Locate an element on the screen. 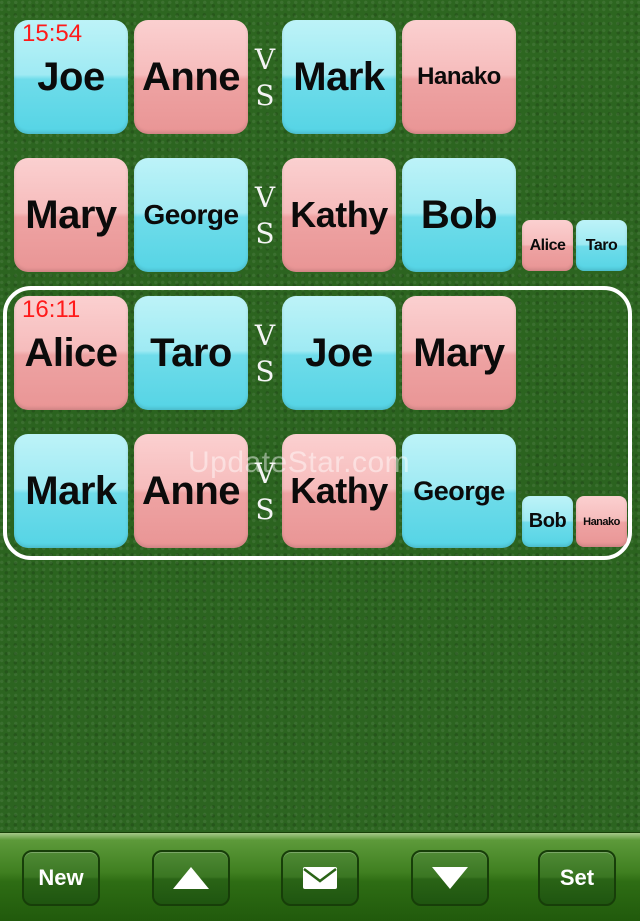 This screenshot has height=921, width=640. new-button: New is located at coordinates (61, 878).